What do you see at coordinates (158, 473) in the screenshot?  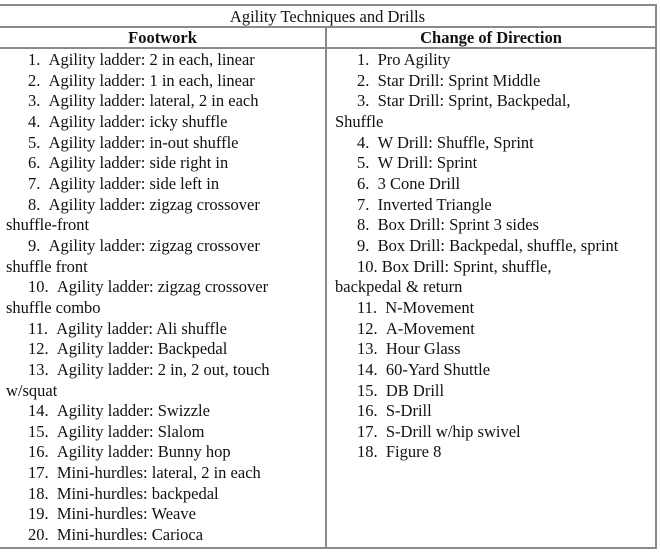 I see `item-text: Mini-hurdles: lateral, 2 in each` at bounding box center [158, 473].